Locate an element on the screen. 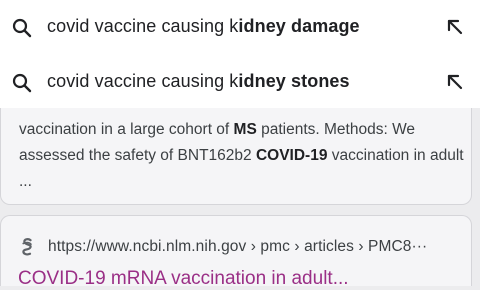  suggestion-completion-part: idney damage is located at coordinates (299, 26).